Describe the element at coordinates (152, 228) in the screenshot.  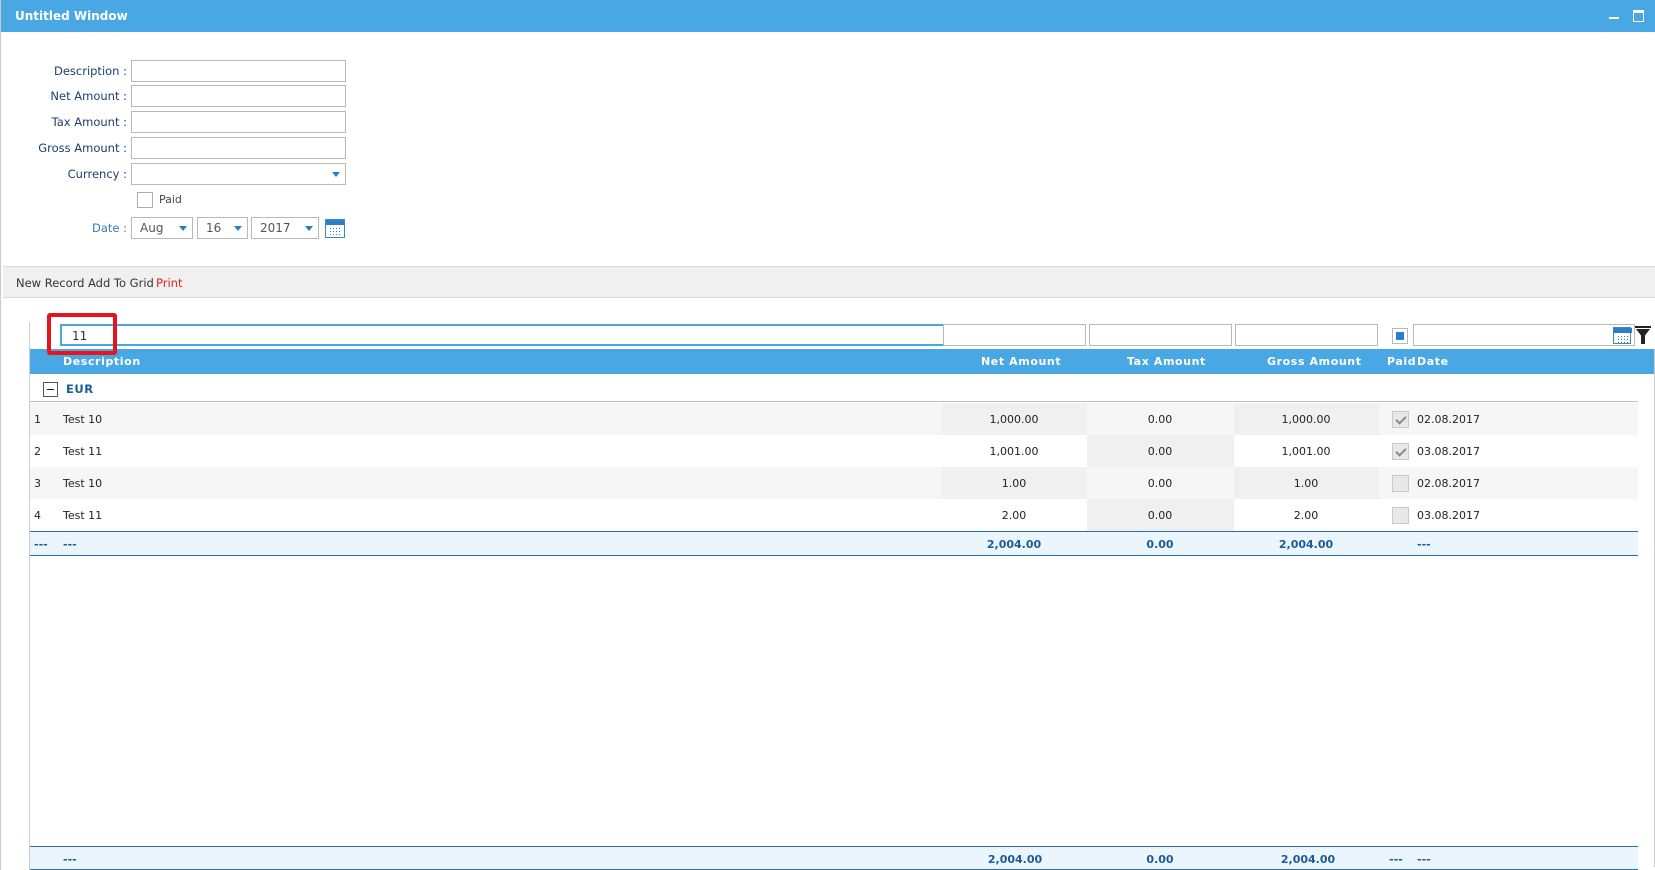
I see `date-month-value: Aug` at that location.